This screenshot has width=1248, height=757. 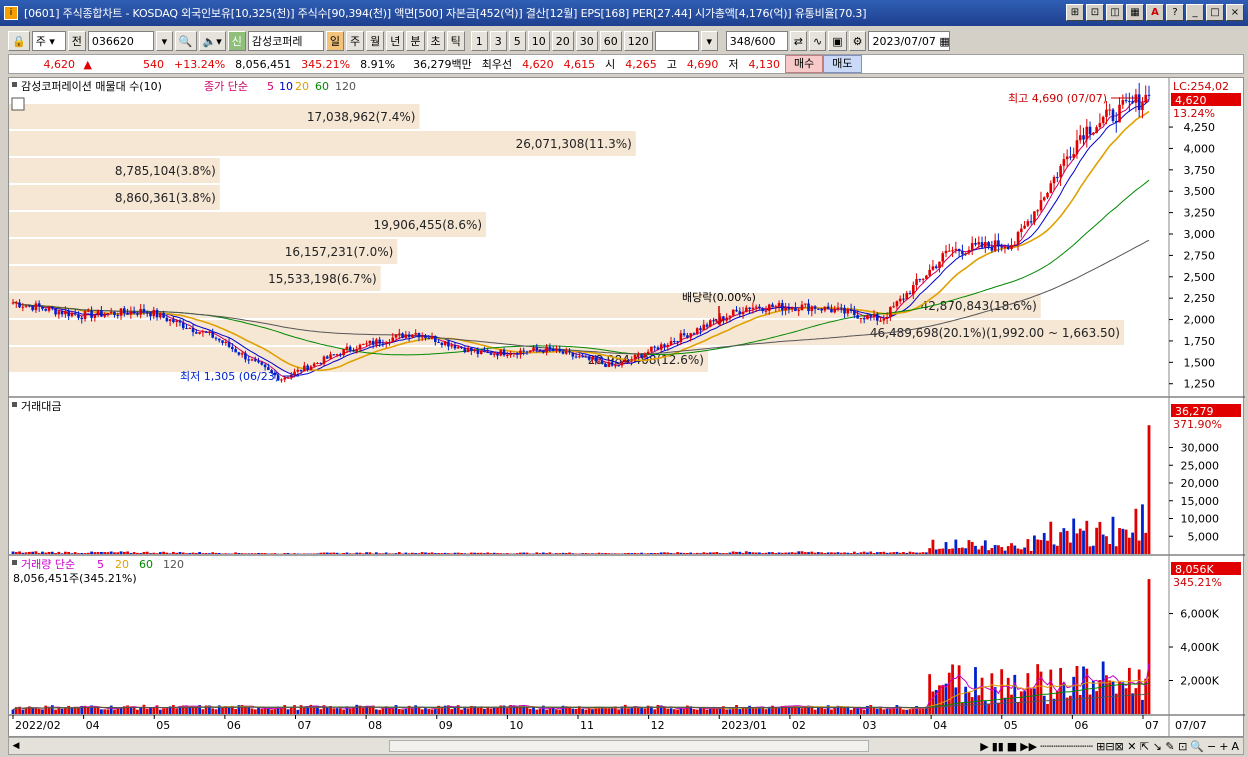 What do you see at coordinates (676, 41) in the screenshot?
I see `custom-interval-input` at bounding box center [676, 41].